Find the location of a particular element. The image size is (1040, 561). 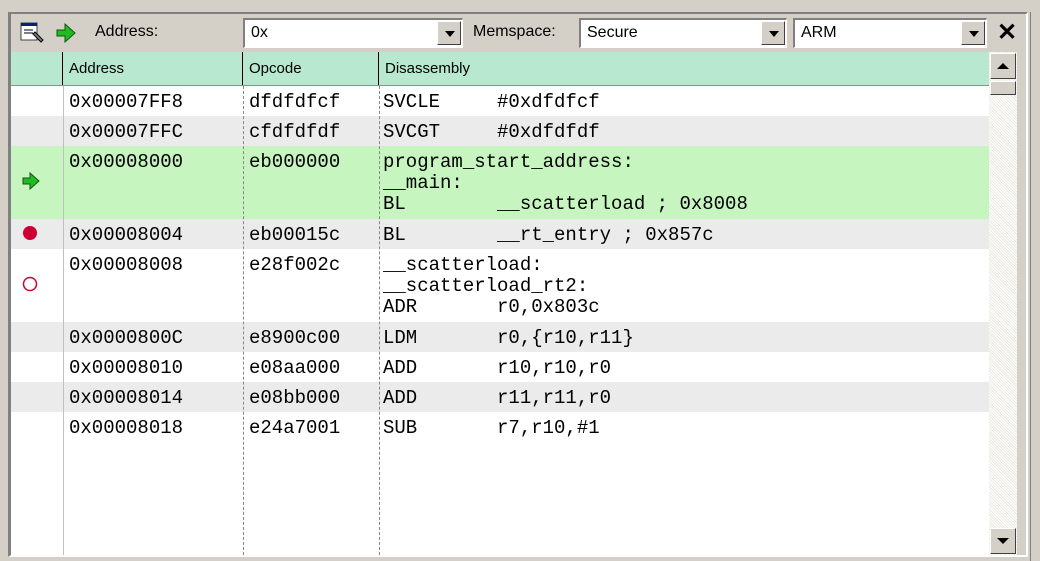

address-cell: 0x00008000 is located at coordinates (126, 162).